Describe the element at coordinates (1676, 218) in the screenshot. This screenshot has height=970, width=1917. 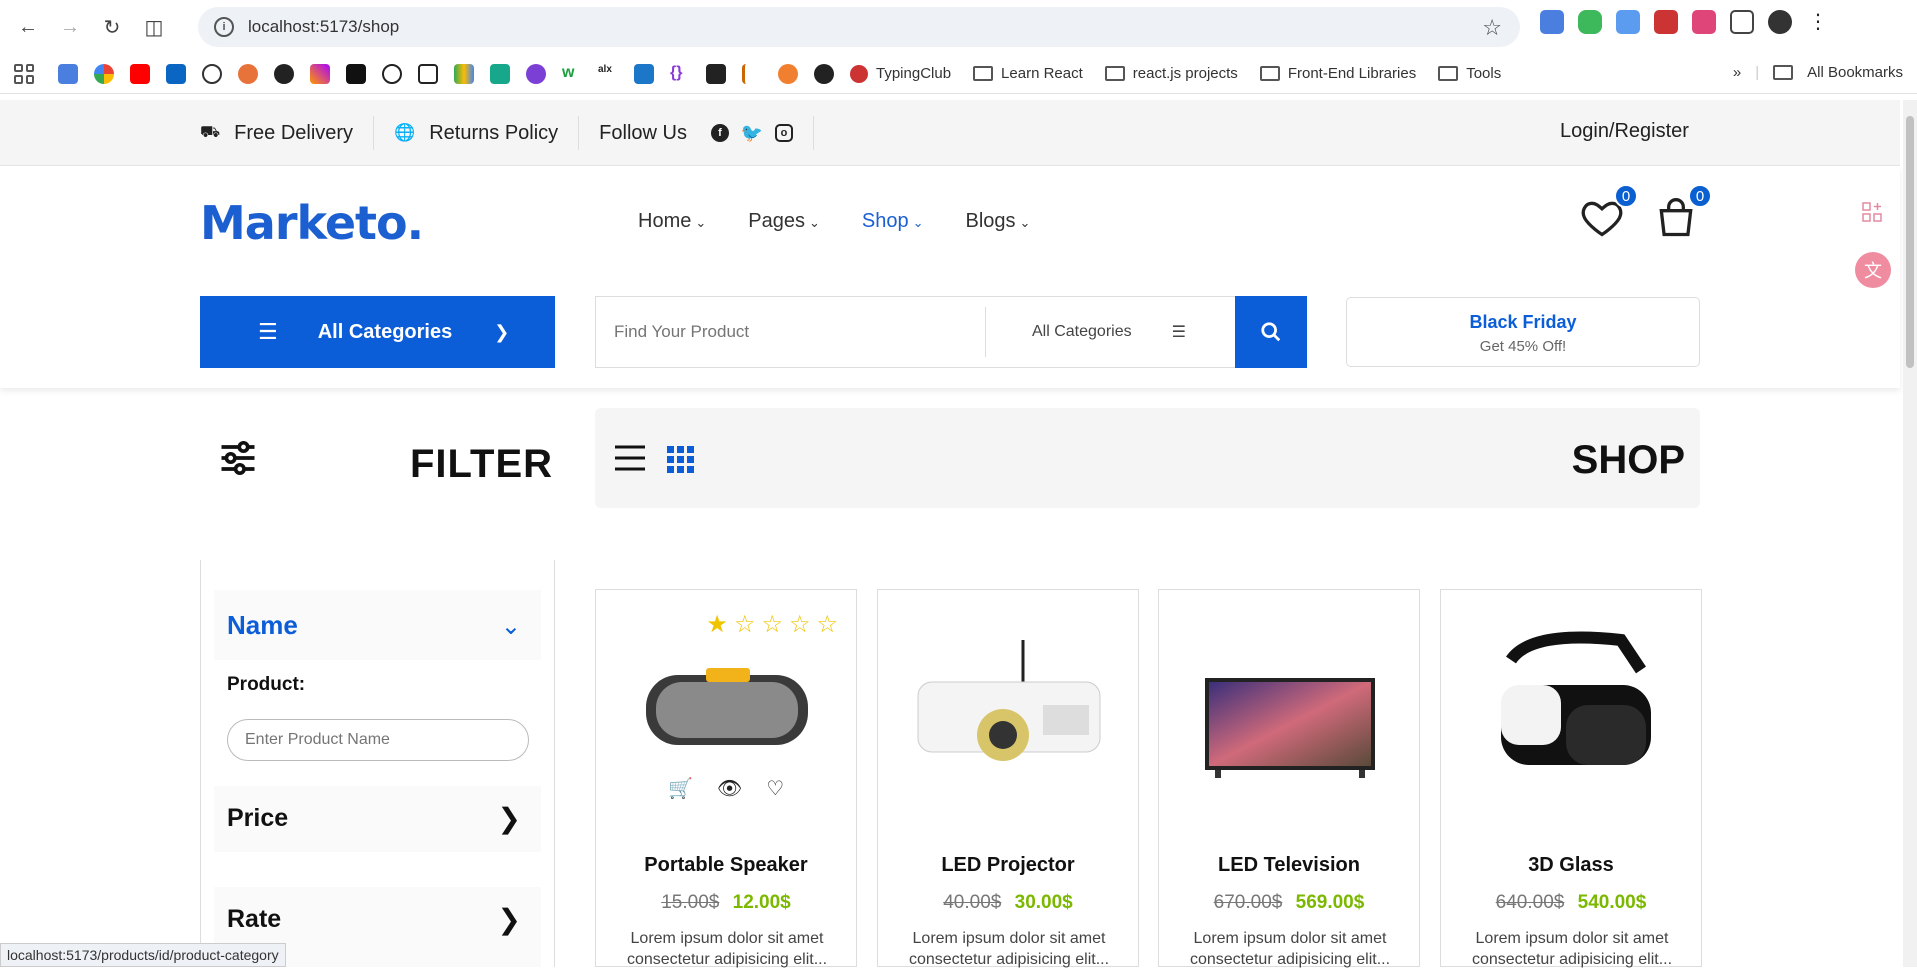
I see `cart-button: 0` at that location.